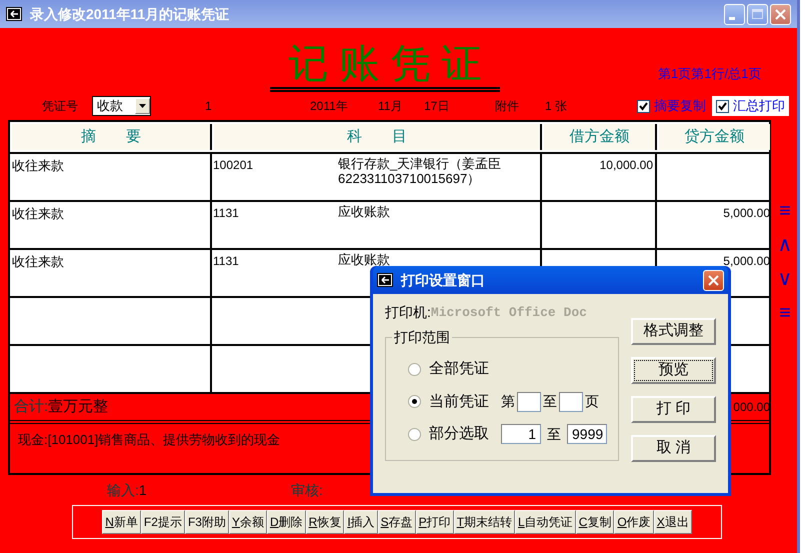 The width and height of the screenshot is (807, 553). Describe the element at coordinates (329, 106) in the screenshot. I see `voucher-year: 2011年` at that location.